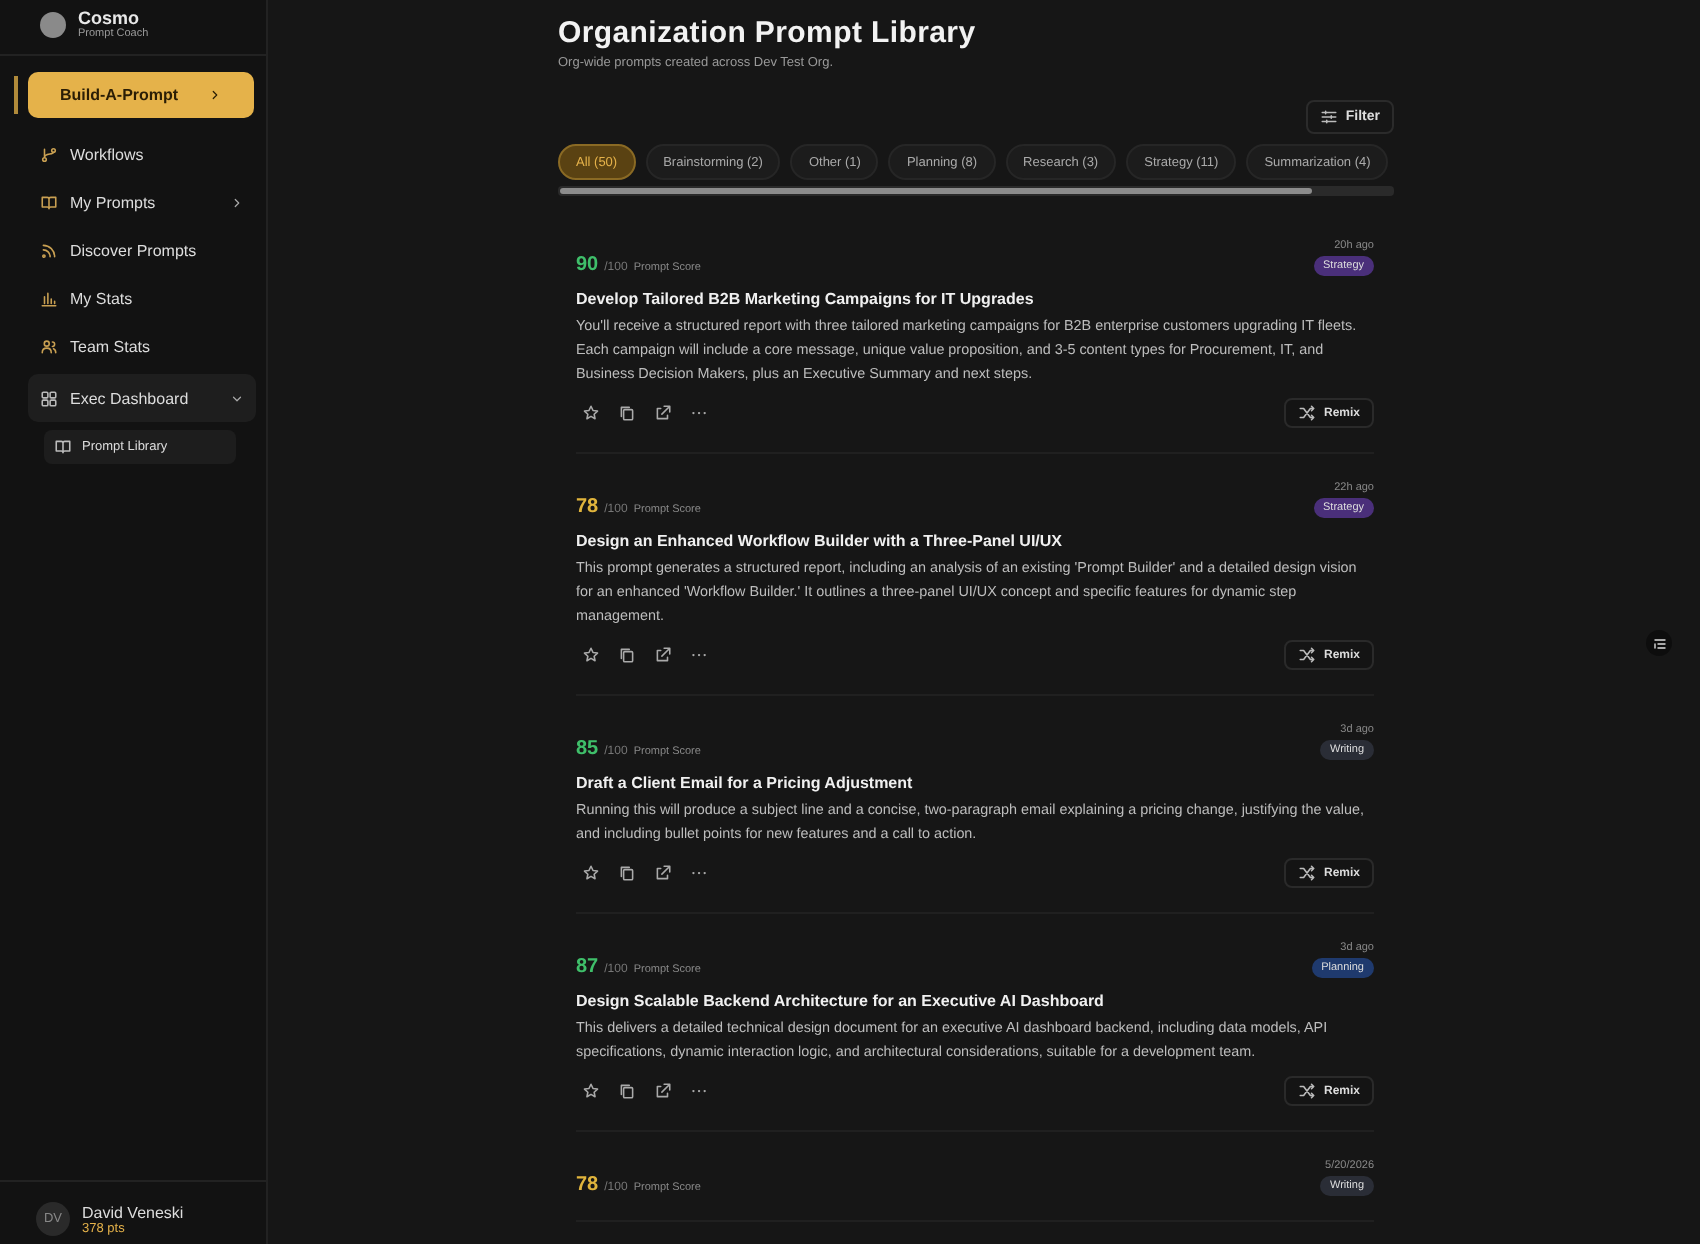  Describe the element at coordinates (768, 33) in the screenshot. I see `page-title: Organization Prompt Library` at that location.